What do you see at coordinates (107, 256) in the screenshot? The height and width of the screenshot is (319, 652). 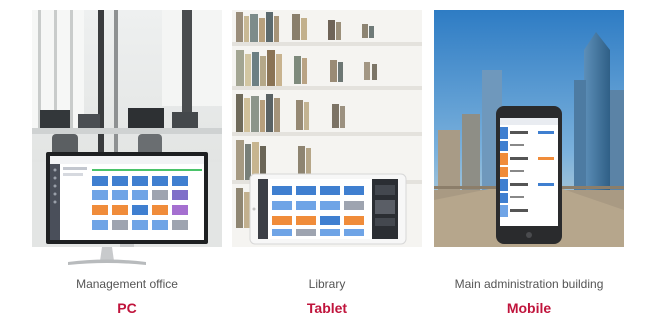 I see `monitor-stand` at bounding box center [107, 256].